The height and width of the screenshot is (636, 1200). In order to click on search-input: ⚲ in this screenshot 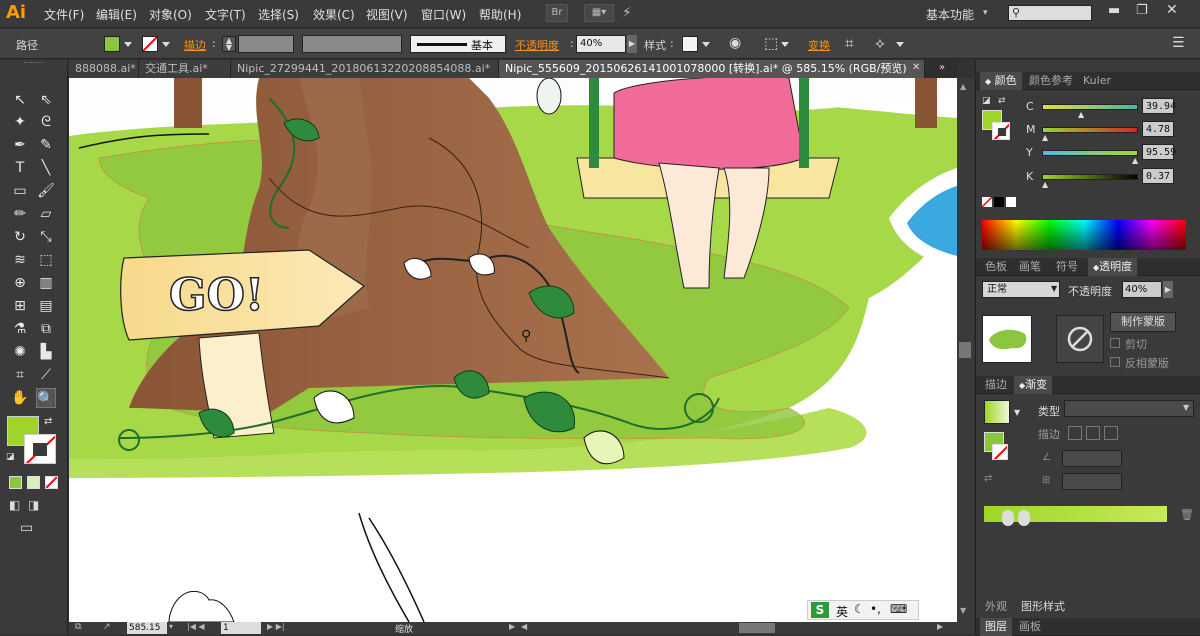, I will do `click(1050, 13)`.